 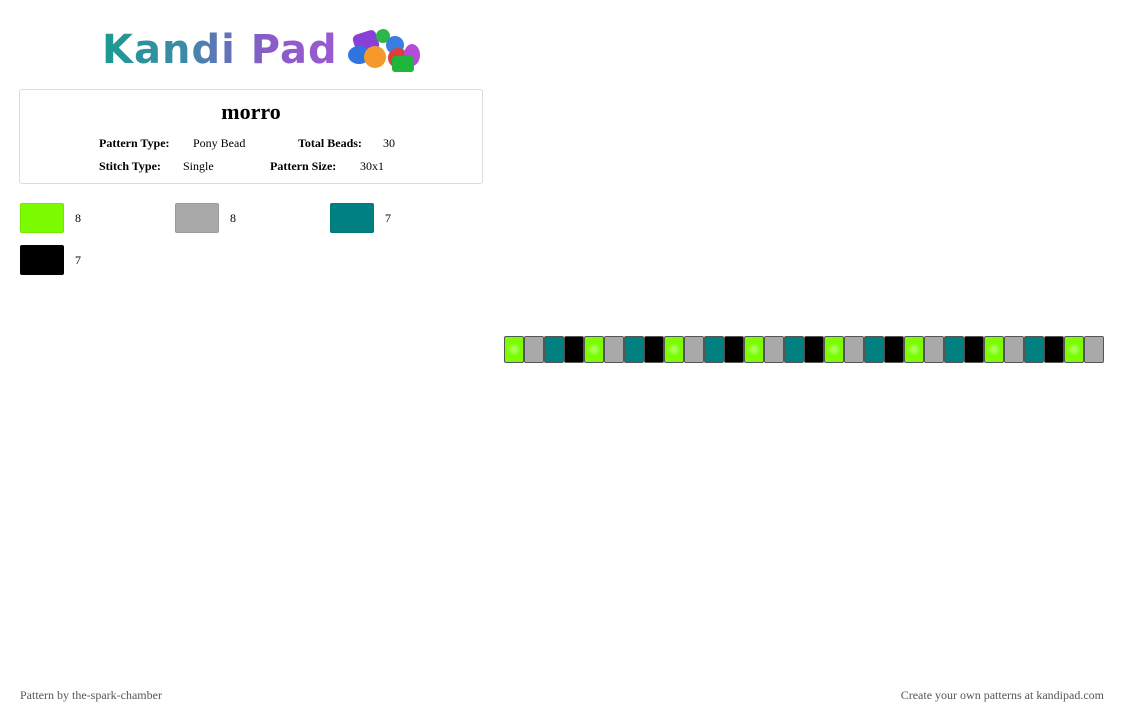 What do you see at coordinates (372, 166) in the screenshot?
I see `pattern-size-value: 30x1` at bounding box center [372, 166].